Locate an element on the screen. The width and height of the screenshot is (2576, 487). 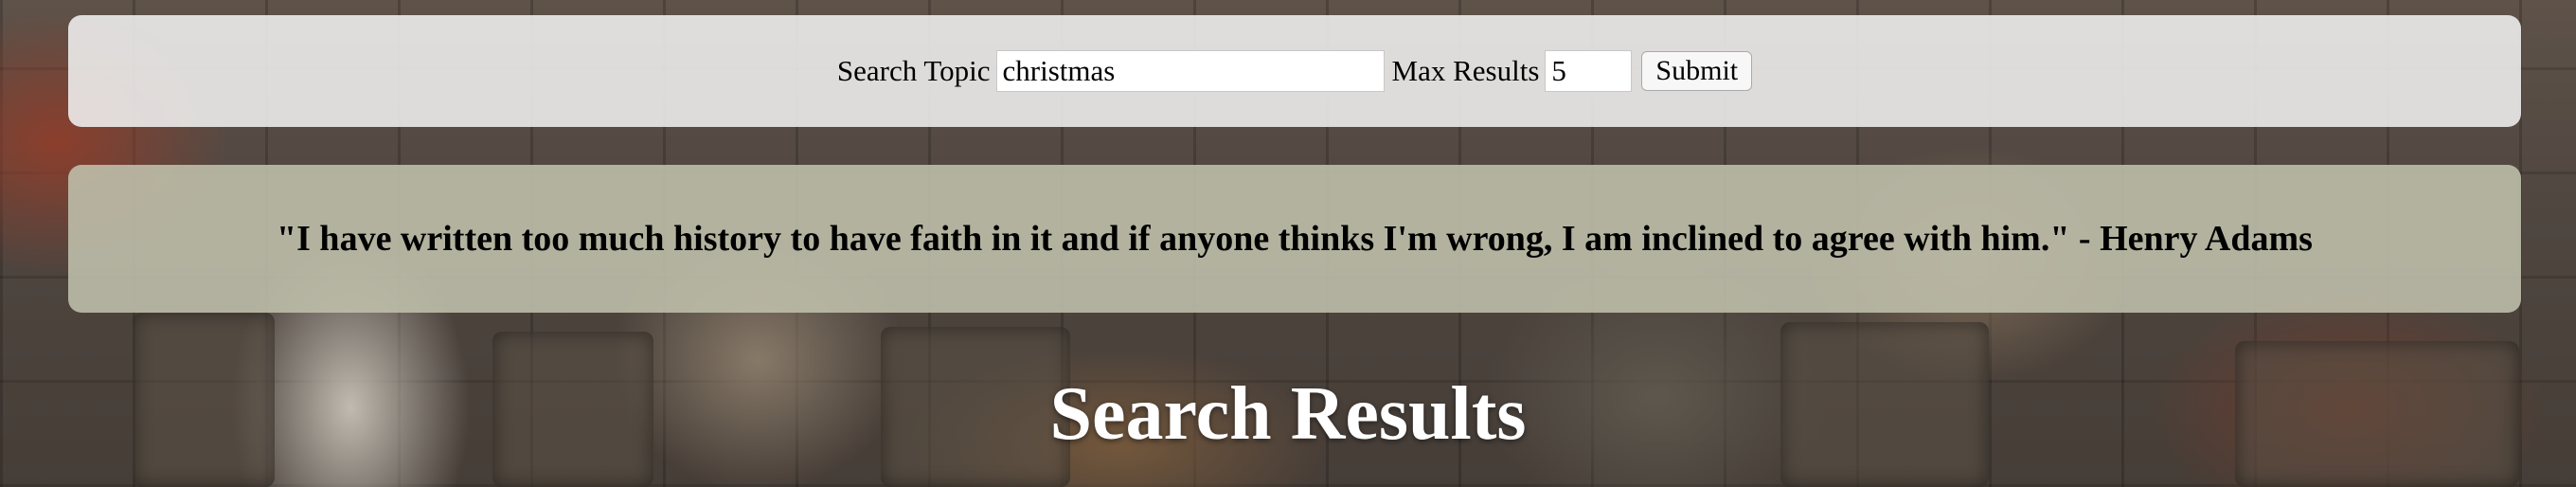
max-results-label: Max Results is located at coordinates (1465, 70).